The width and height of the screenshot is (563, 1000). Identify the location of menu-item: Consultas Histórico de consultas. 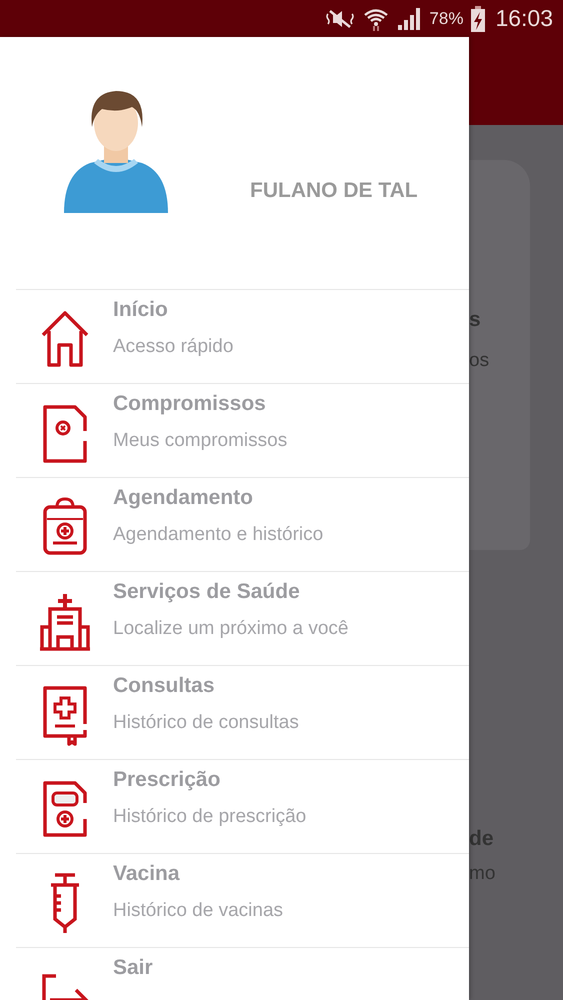
(242, 712).